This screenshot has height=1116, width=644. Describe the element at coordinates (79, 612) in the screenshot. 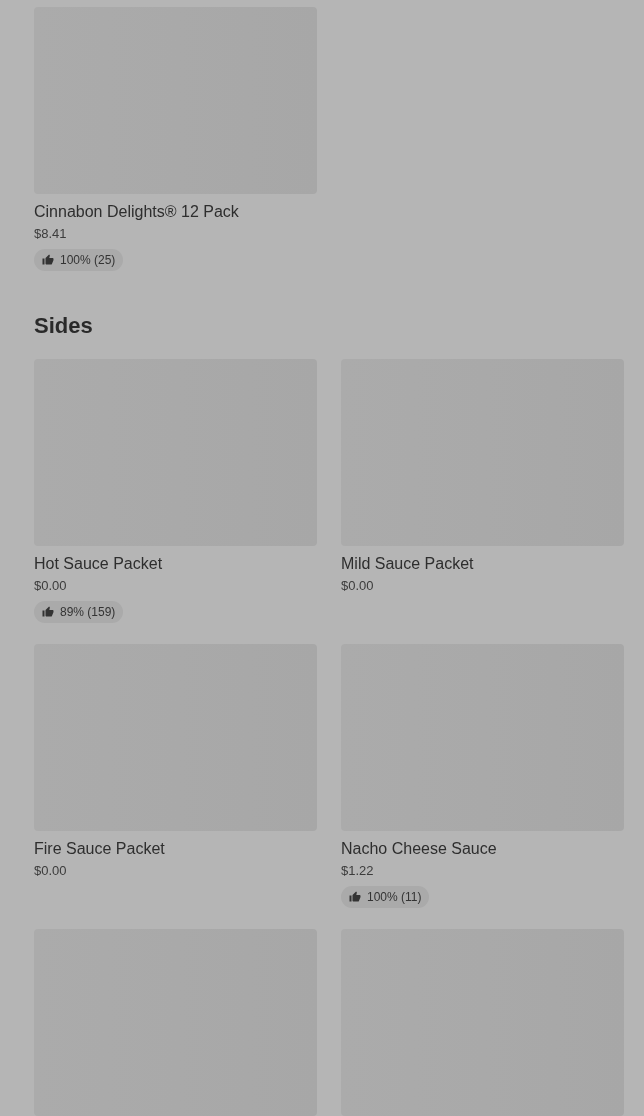

I see `rating-badge: 89% (159)` at that location.